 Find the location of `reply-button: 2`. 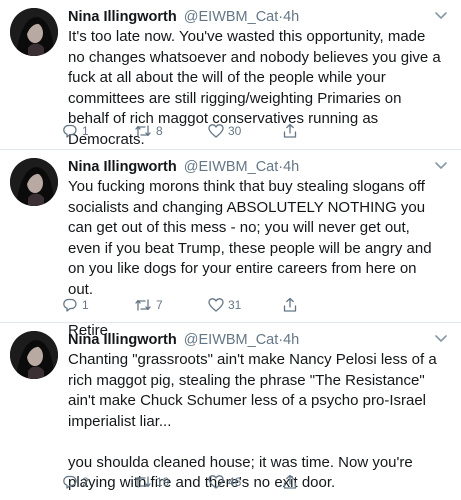

reply-button: 2 is located at coordinates (75, 482).